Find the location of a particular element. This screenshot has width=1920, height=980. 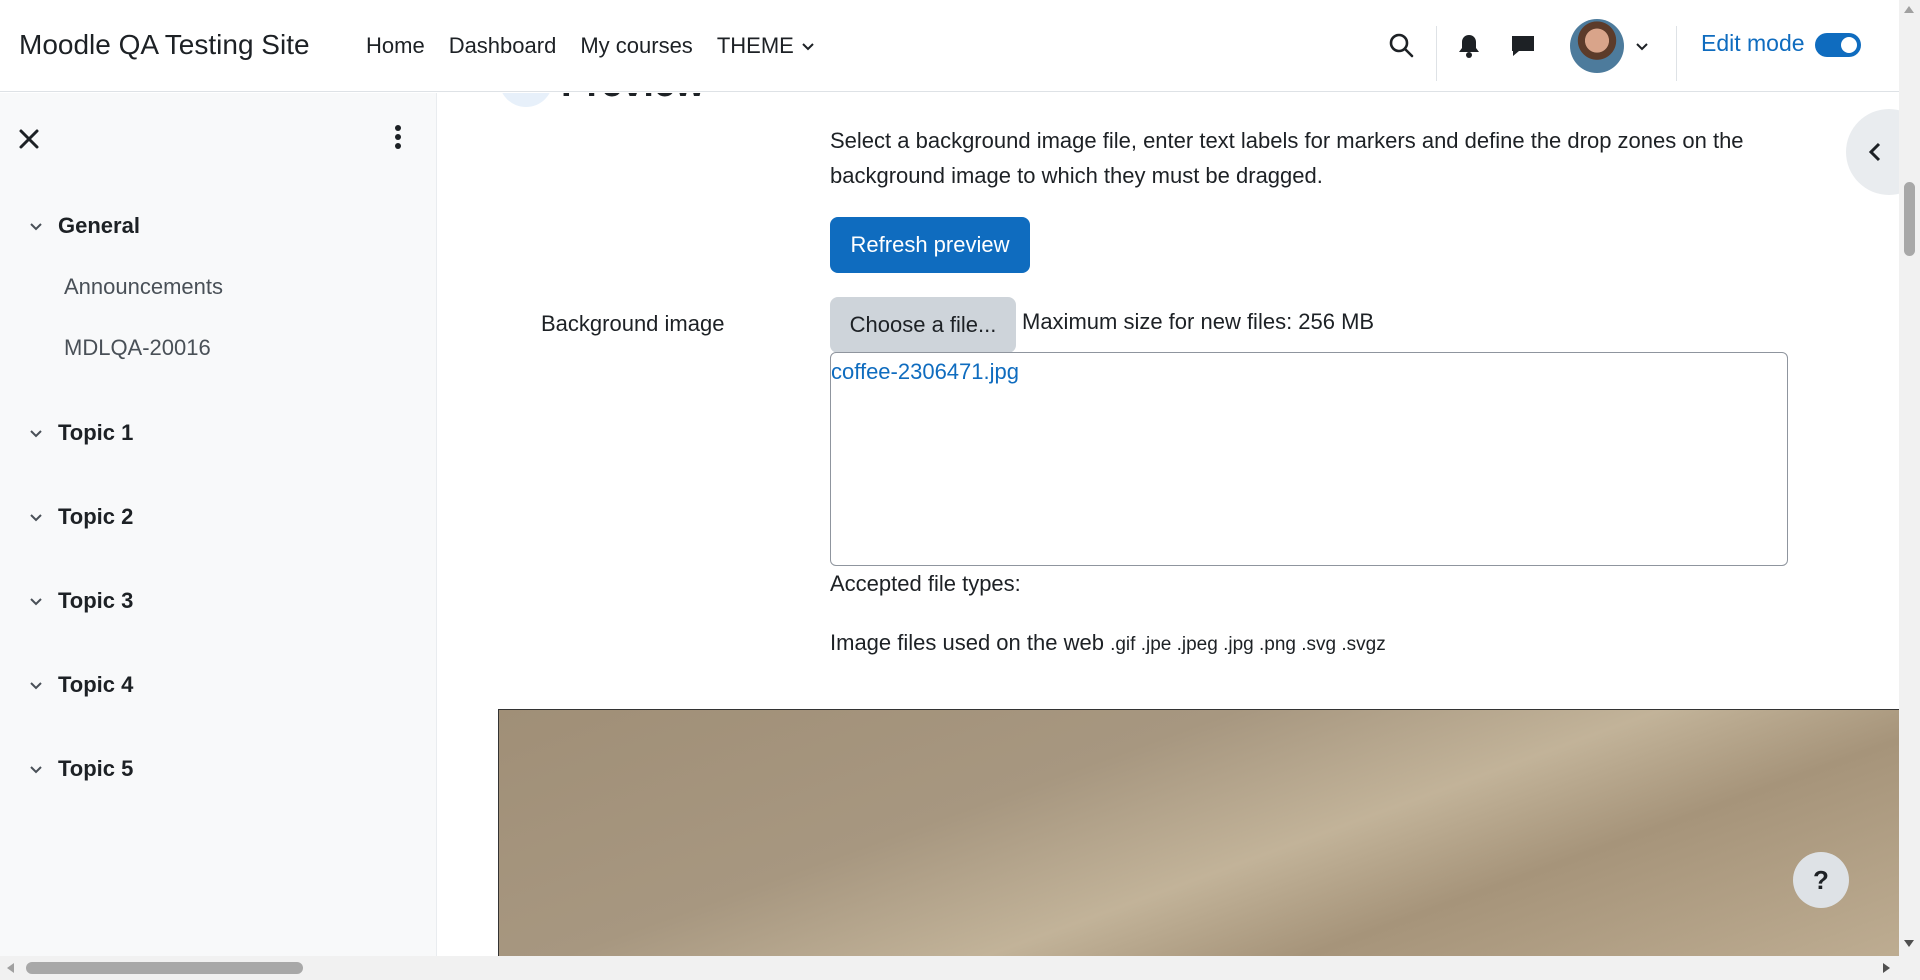

close-icon is located at coordinates (29, 139).